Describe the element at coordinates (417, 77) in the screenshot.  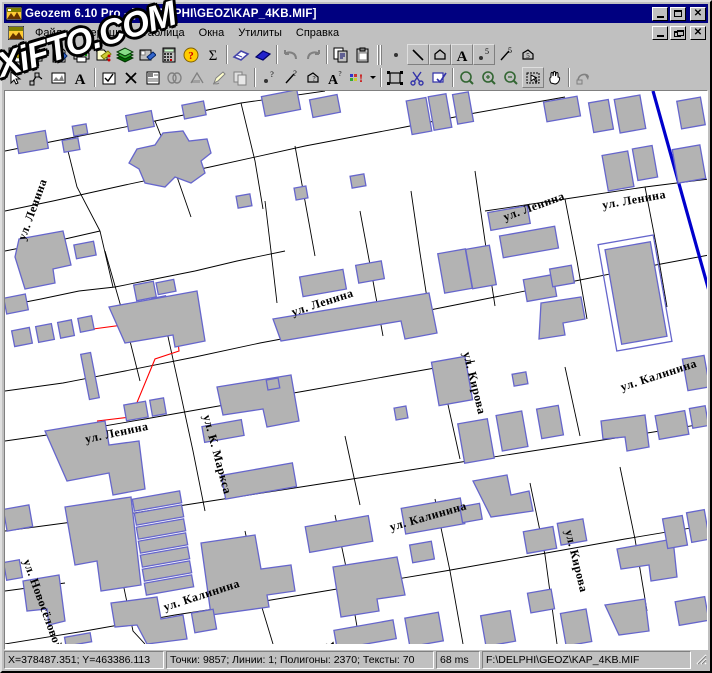
I see `scissors-button` at that location.